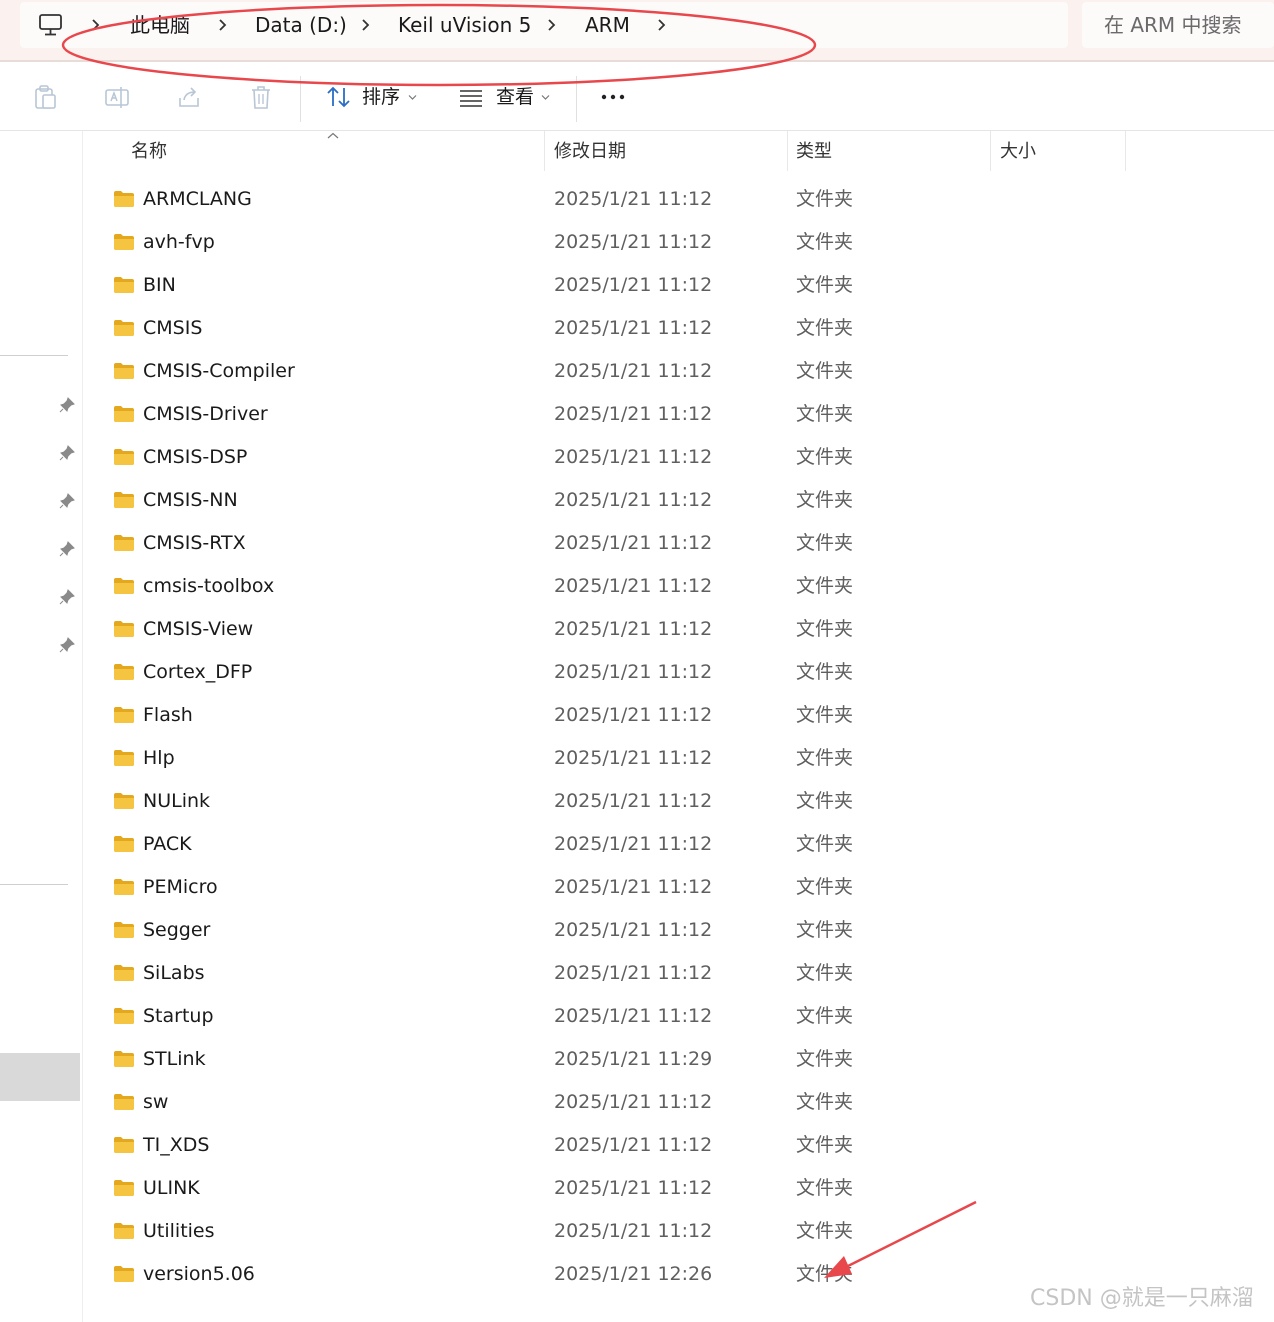 The height and width of the screenshot is (1322, 1274). What do you see at coordinates (544, 25) in the screenshot?
I see `address-bar: 此电脑 Data (D:) Keil uVision 5 ARM` at bounding box center [544, 25].